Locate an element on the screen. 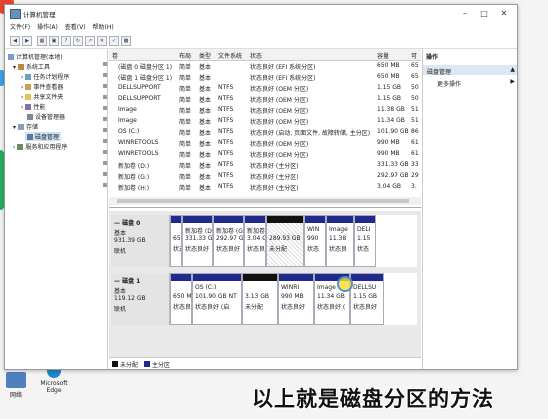  table-row: (磁盘 0 磁盘分区 1) 简单 基本 状态良好 (EFI 系统分区) 650 MB 65 is located at coordinates (262, 66).